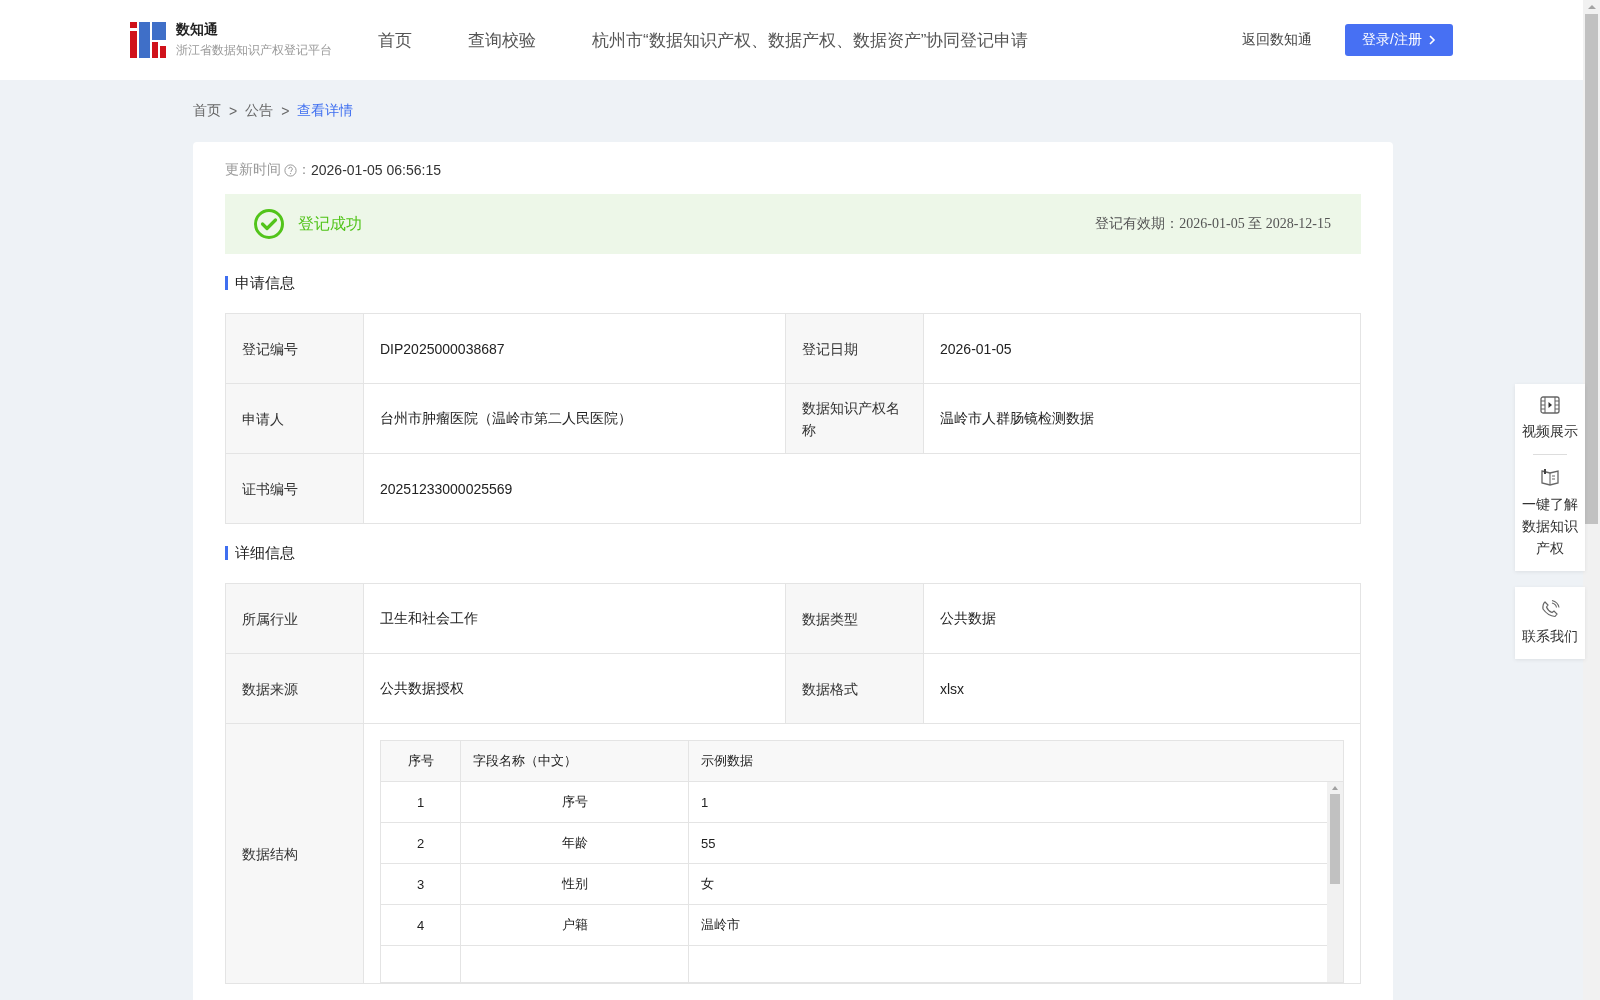 The image size is (1600, 1000). What do you see at coordinates (421, 925) in the screenshot?
I see `table-cell: 4` at bounding box center [421, 925].